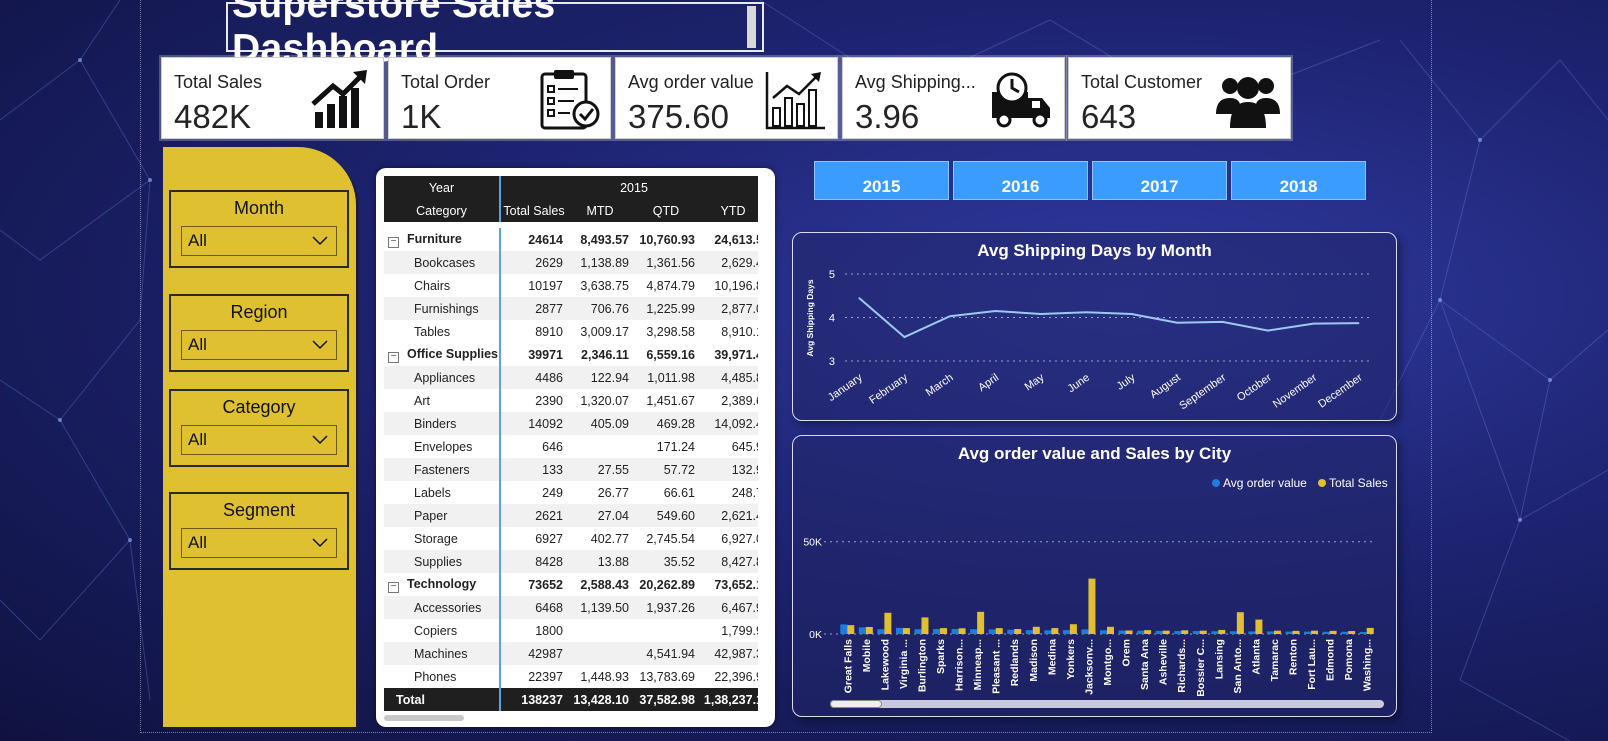  Describe the element at coordinates (571, 653) in the screenshot. I see `matrix-row: Machines 42987 4,541.9442,987.3` at that location.